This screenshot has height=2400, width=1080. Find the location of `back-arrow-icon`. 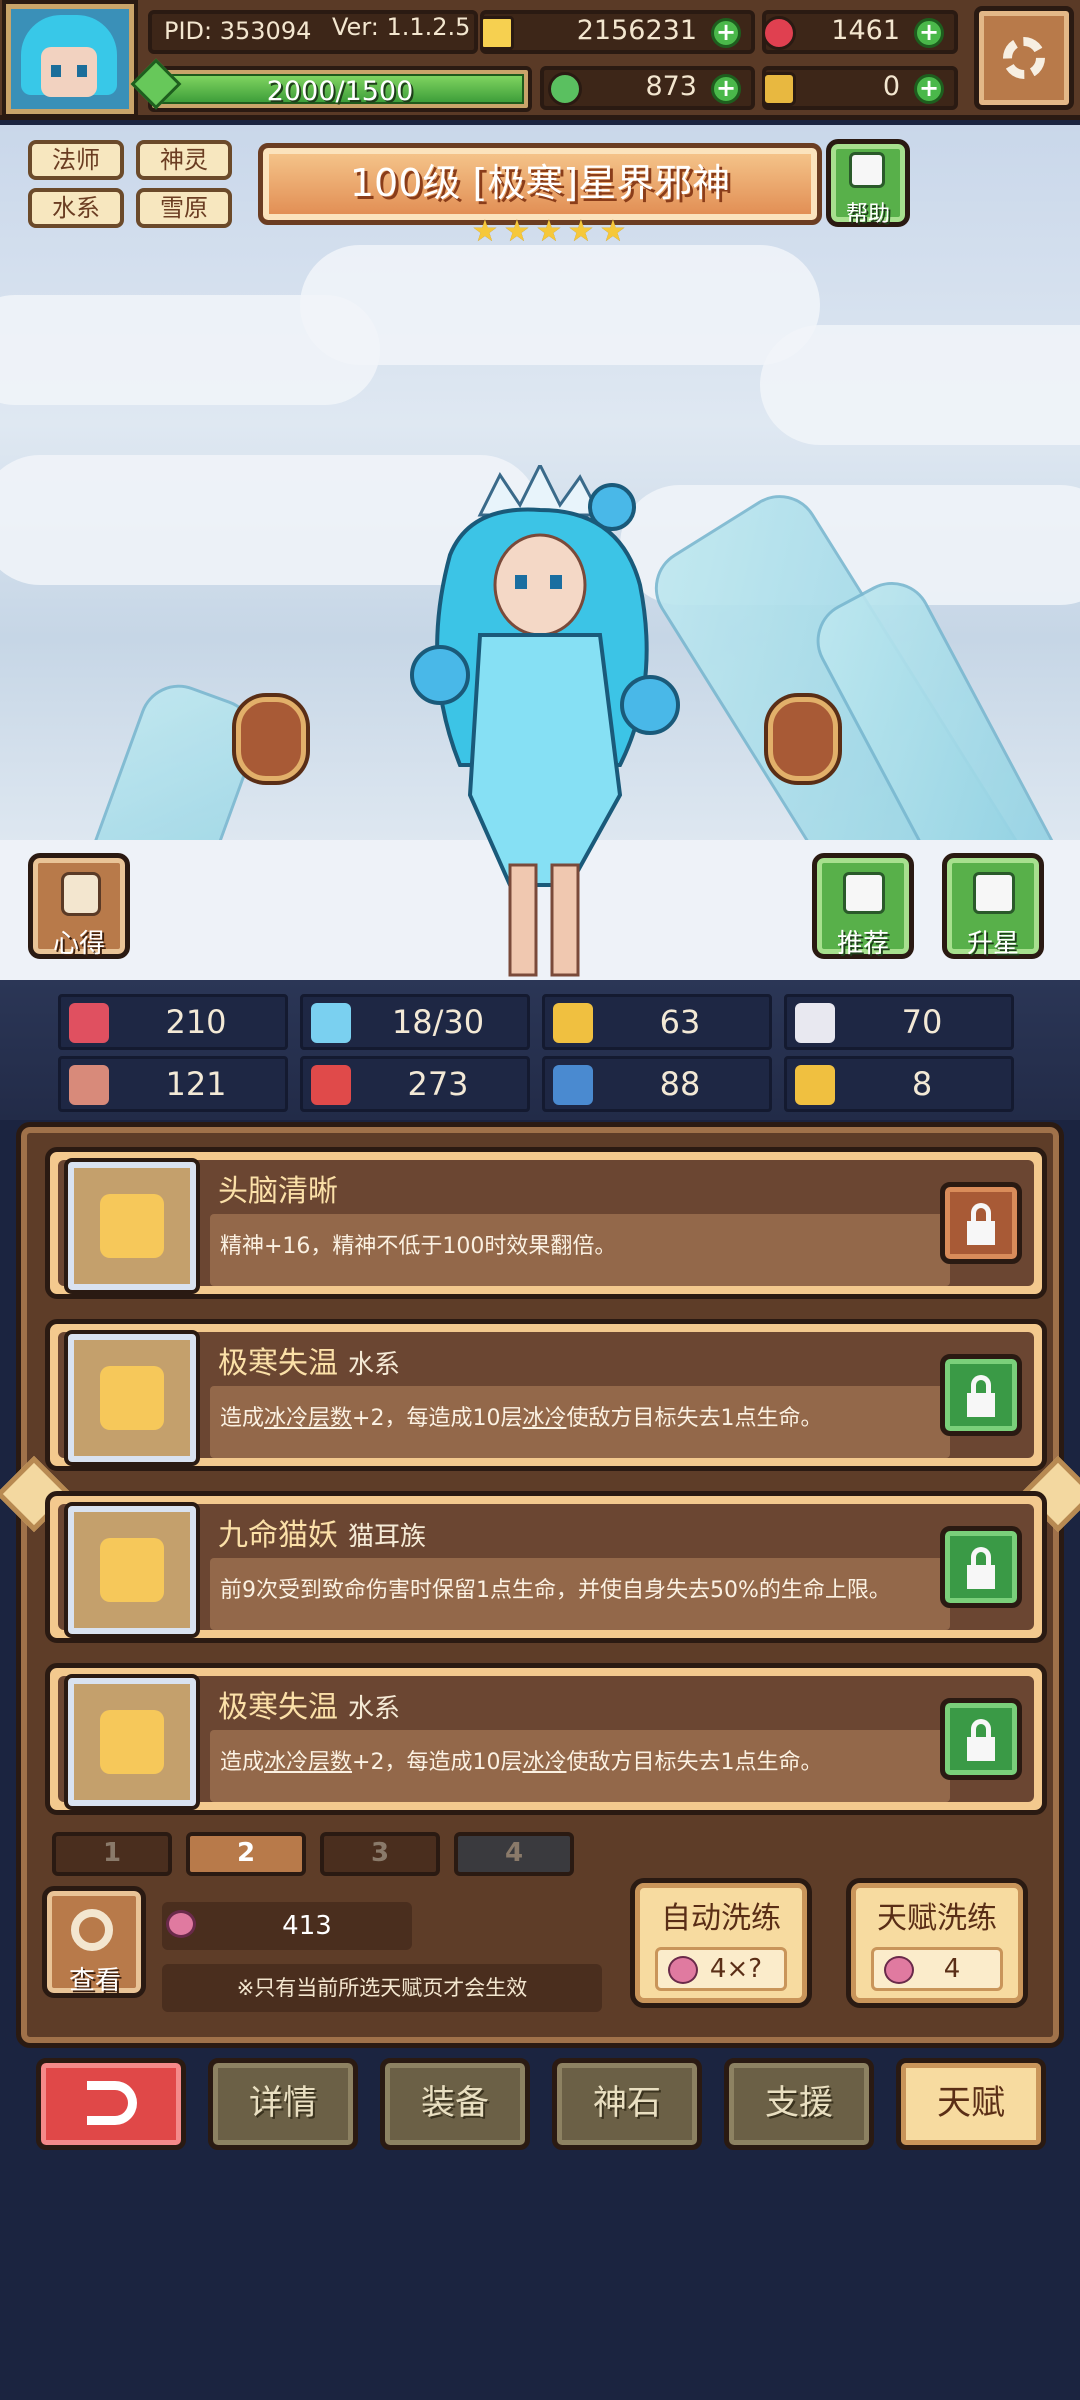

back-arrow-icon is located at coordinates (112, 2103).